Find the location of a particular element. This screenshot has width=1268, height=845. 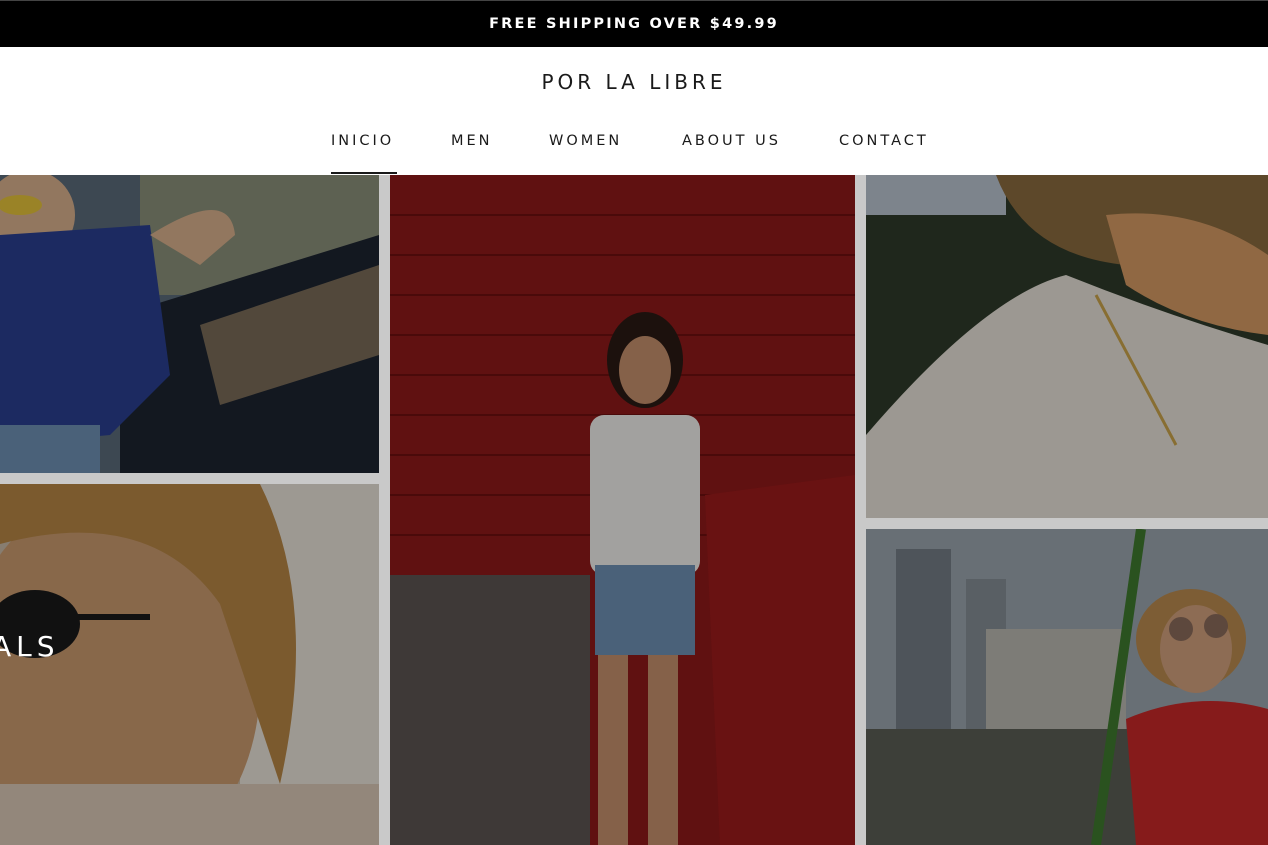

collage-image-woman-swing is located at coordinates (1067, 687).